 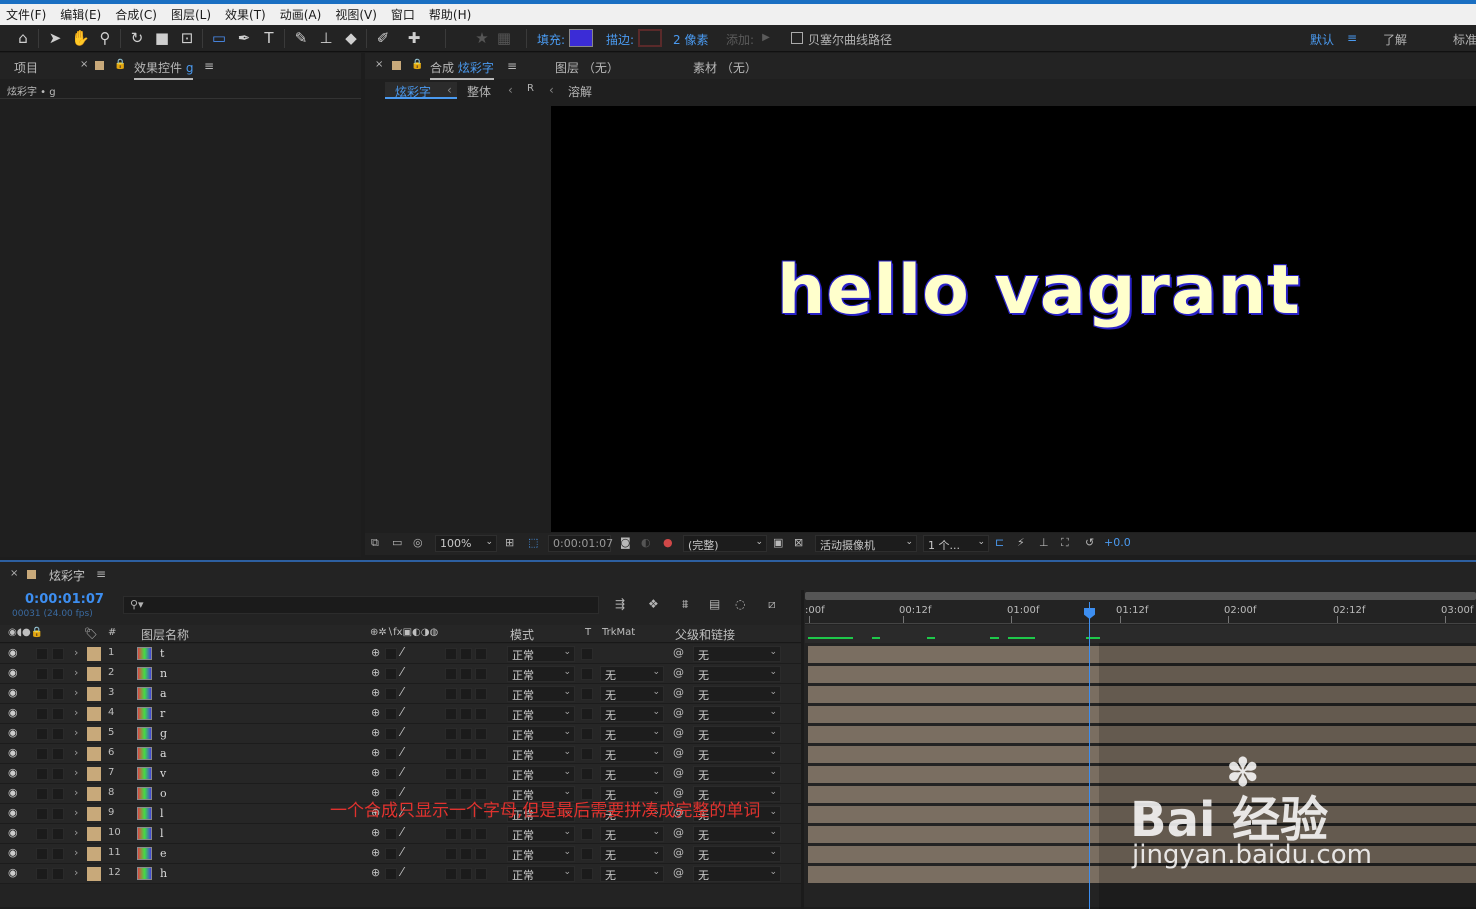 I want to click on timeline-menu-icon: ≡, so click(x=101, y=574).